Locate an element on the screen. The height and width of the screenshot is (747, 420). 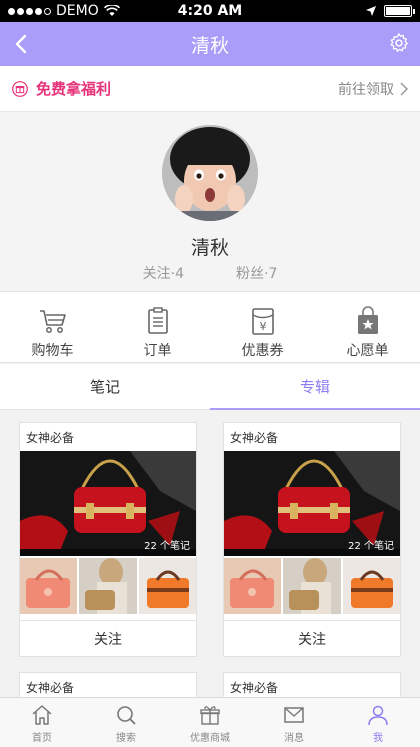
profile-stats: 关注·4 粉丝·7 is located at coordinates (210, 273).